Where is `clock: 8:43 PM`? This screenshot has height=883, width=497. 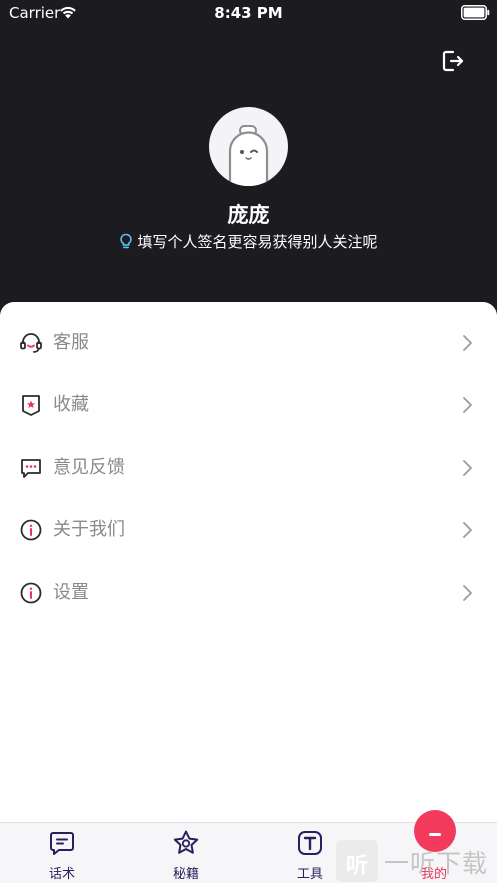
clock: 8:43 PM is located at coordinates (248, 13).